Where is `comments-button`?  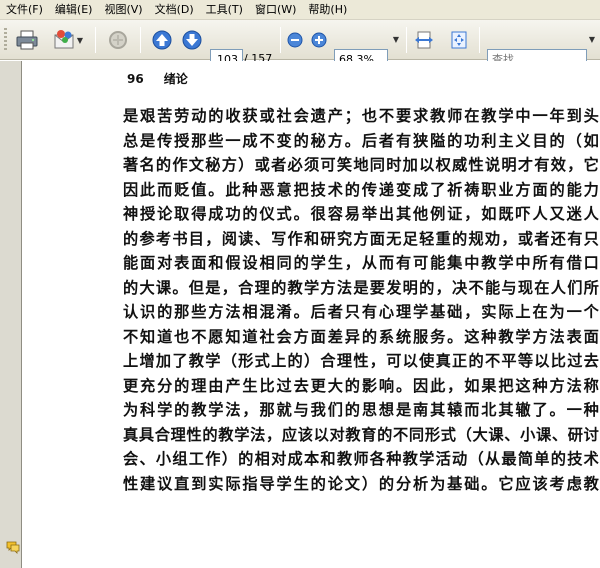 comments-button is located at coordinates (13, 548).